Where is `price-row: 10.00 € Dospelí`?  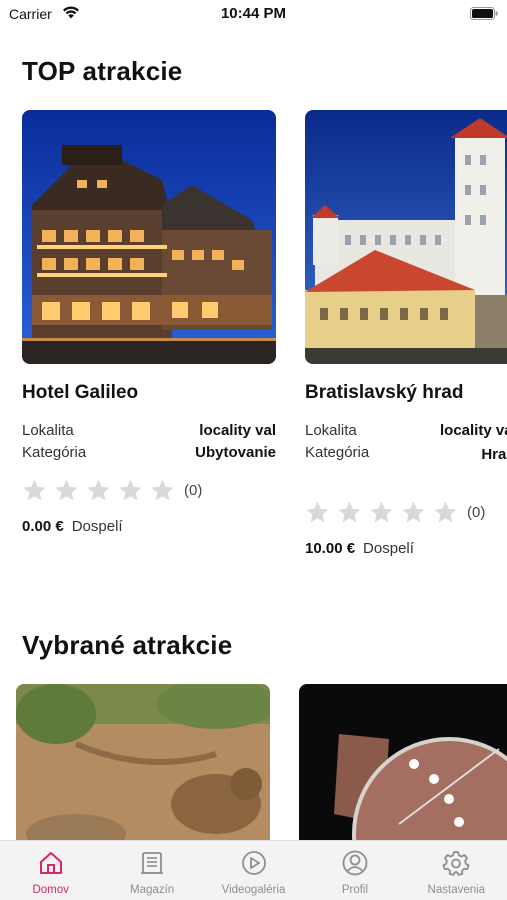
price-row: 10.00 € Dospelí is located at coordinates (359, 550).